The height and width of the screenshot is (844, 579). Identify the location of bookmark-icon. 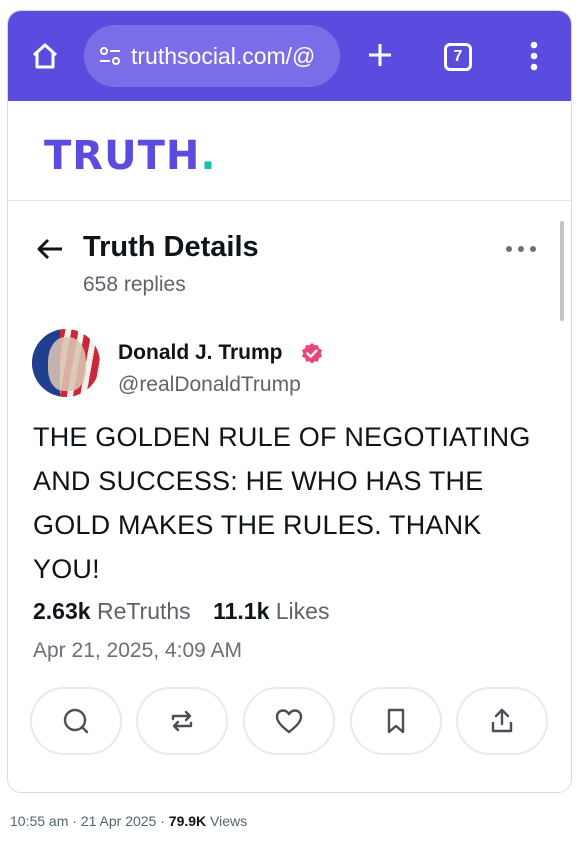
(396, 721).